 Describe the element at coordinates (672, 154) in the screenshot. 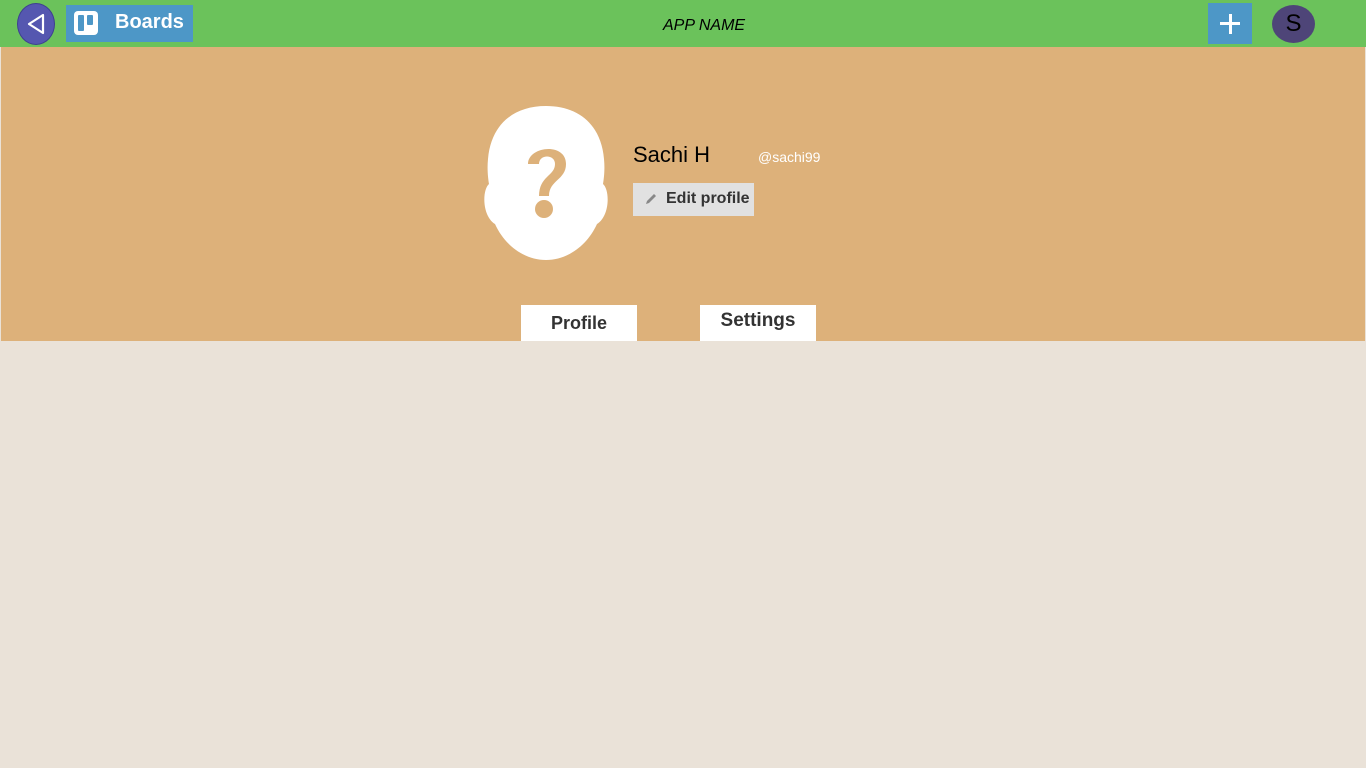

I see `profile-name: Sachi H` at that location.